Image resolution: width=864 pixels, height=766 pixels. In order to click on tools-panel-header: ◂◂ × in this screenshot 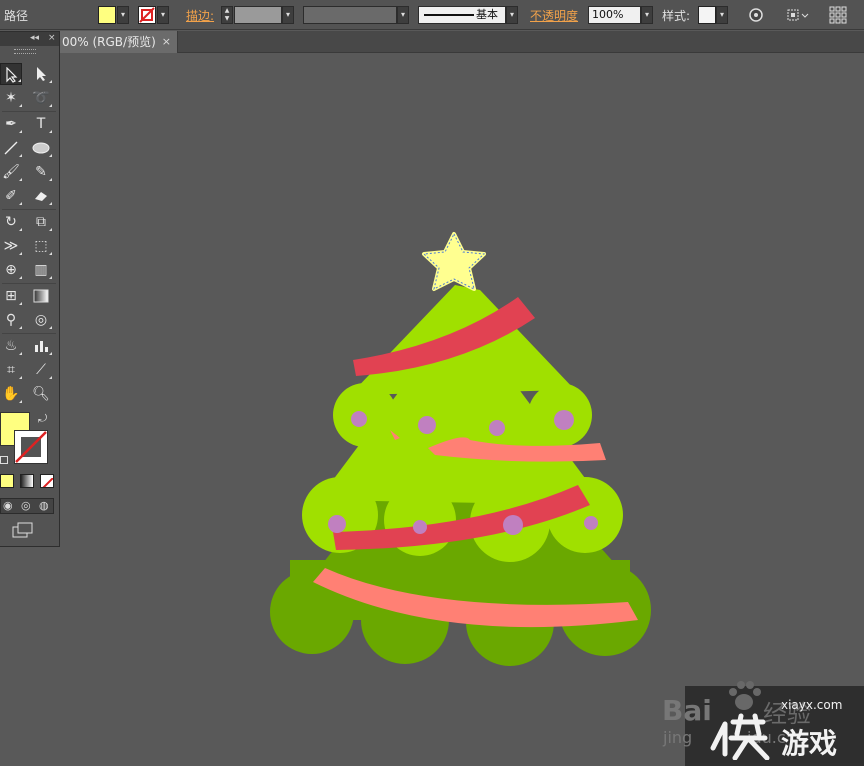, I will do `click(29, 39)`.